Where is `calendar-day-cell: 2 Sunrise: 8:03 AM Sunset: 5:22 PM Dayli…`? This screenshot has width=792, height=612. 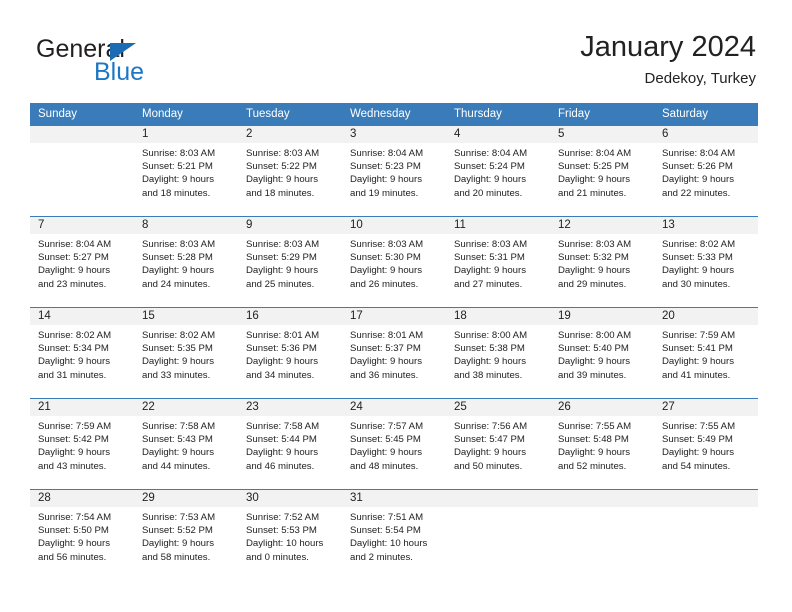
calendar-day-cell: 2 Sunrise: 8:03 AM Sunset: 5:22 PM Dayli… is located at coordinates (290, 171).